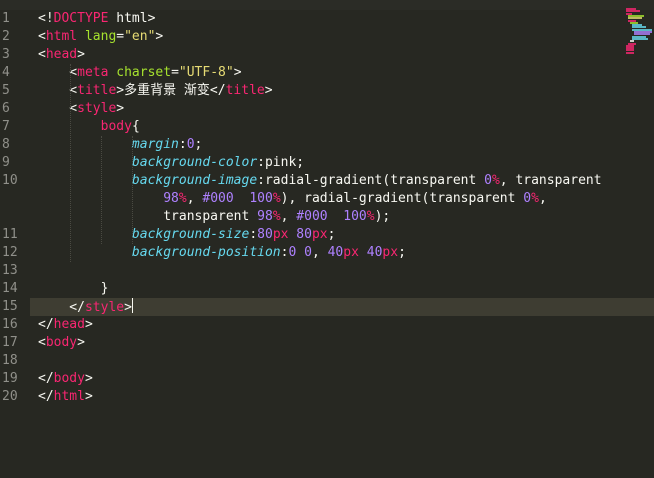 The width and height of the screenshot is (654, 478). What do you see at coordinates (155, 144) in the screenshot?
I see `code-token: margin` at bounding box center [155, 144].